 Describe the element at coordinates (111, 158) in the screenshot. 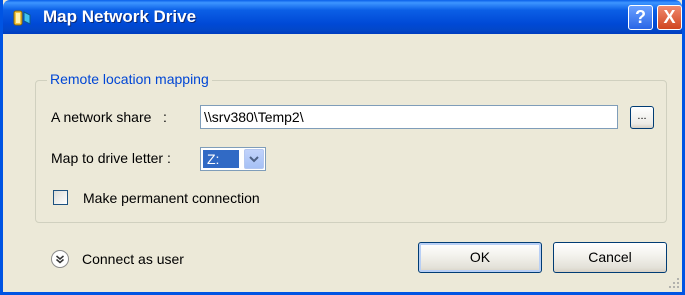

I see `drive-letter-label: Map to drive letter :` at that location.